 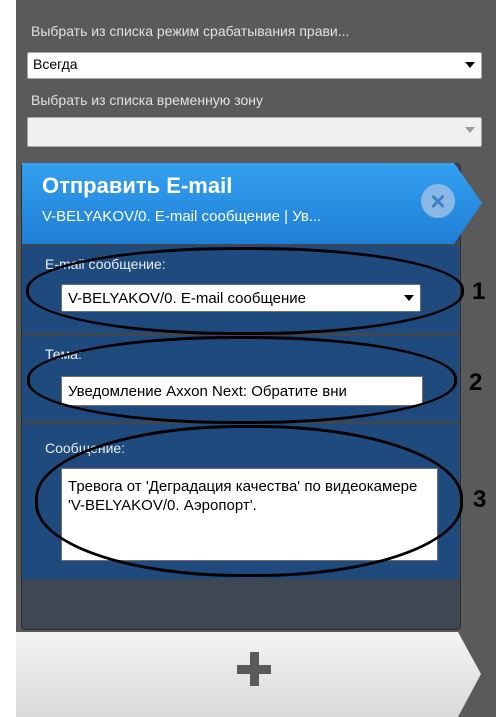 I want to click on mode-select-value: Всегда, so click(x=55, y=64).